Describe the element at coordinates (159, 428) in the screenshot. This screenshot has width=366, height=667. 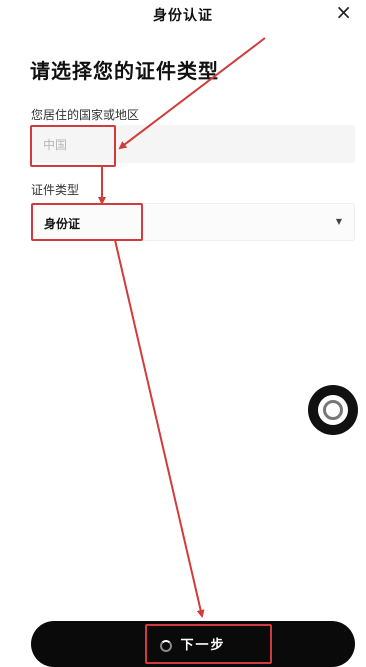
I see `arrow-to-next` at that location.